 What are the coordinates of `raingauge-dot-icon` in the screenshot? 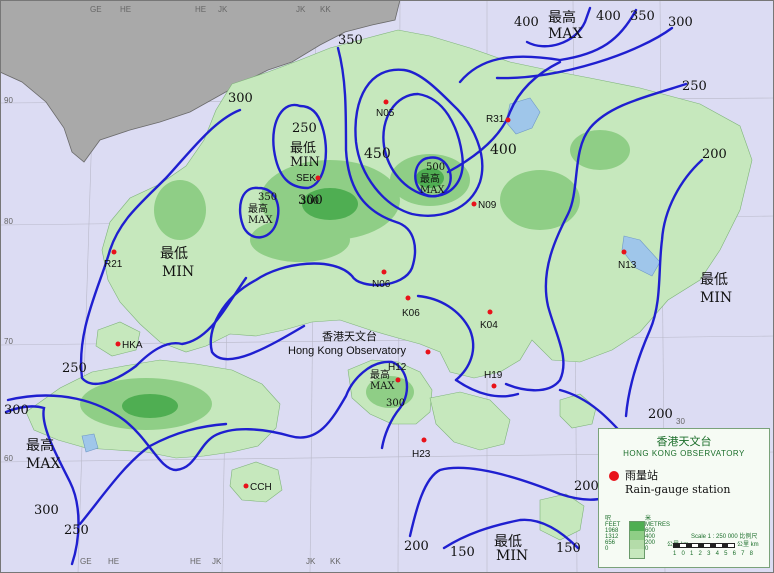 It's located at (614, 476).